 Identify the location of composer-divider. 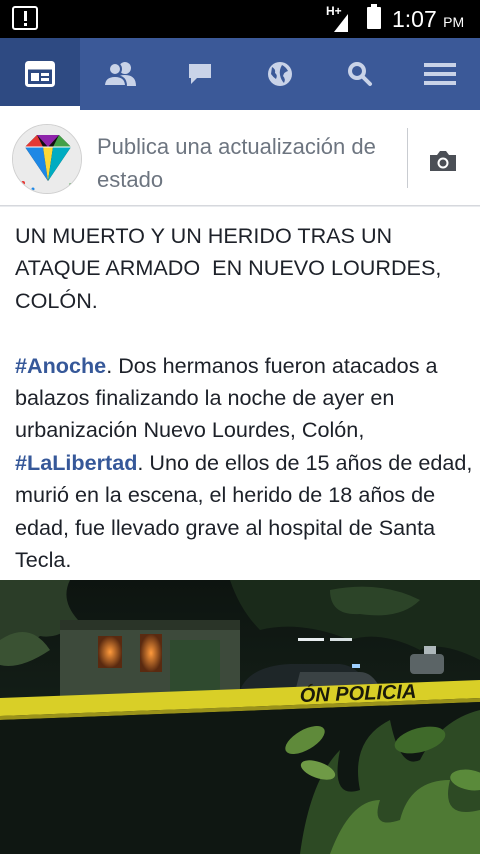
(407, 158).